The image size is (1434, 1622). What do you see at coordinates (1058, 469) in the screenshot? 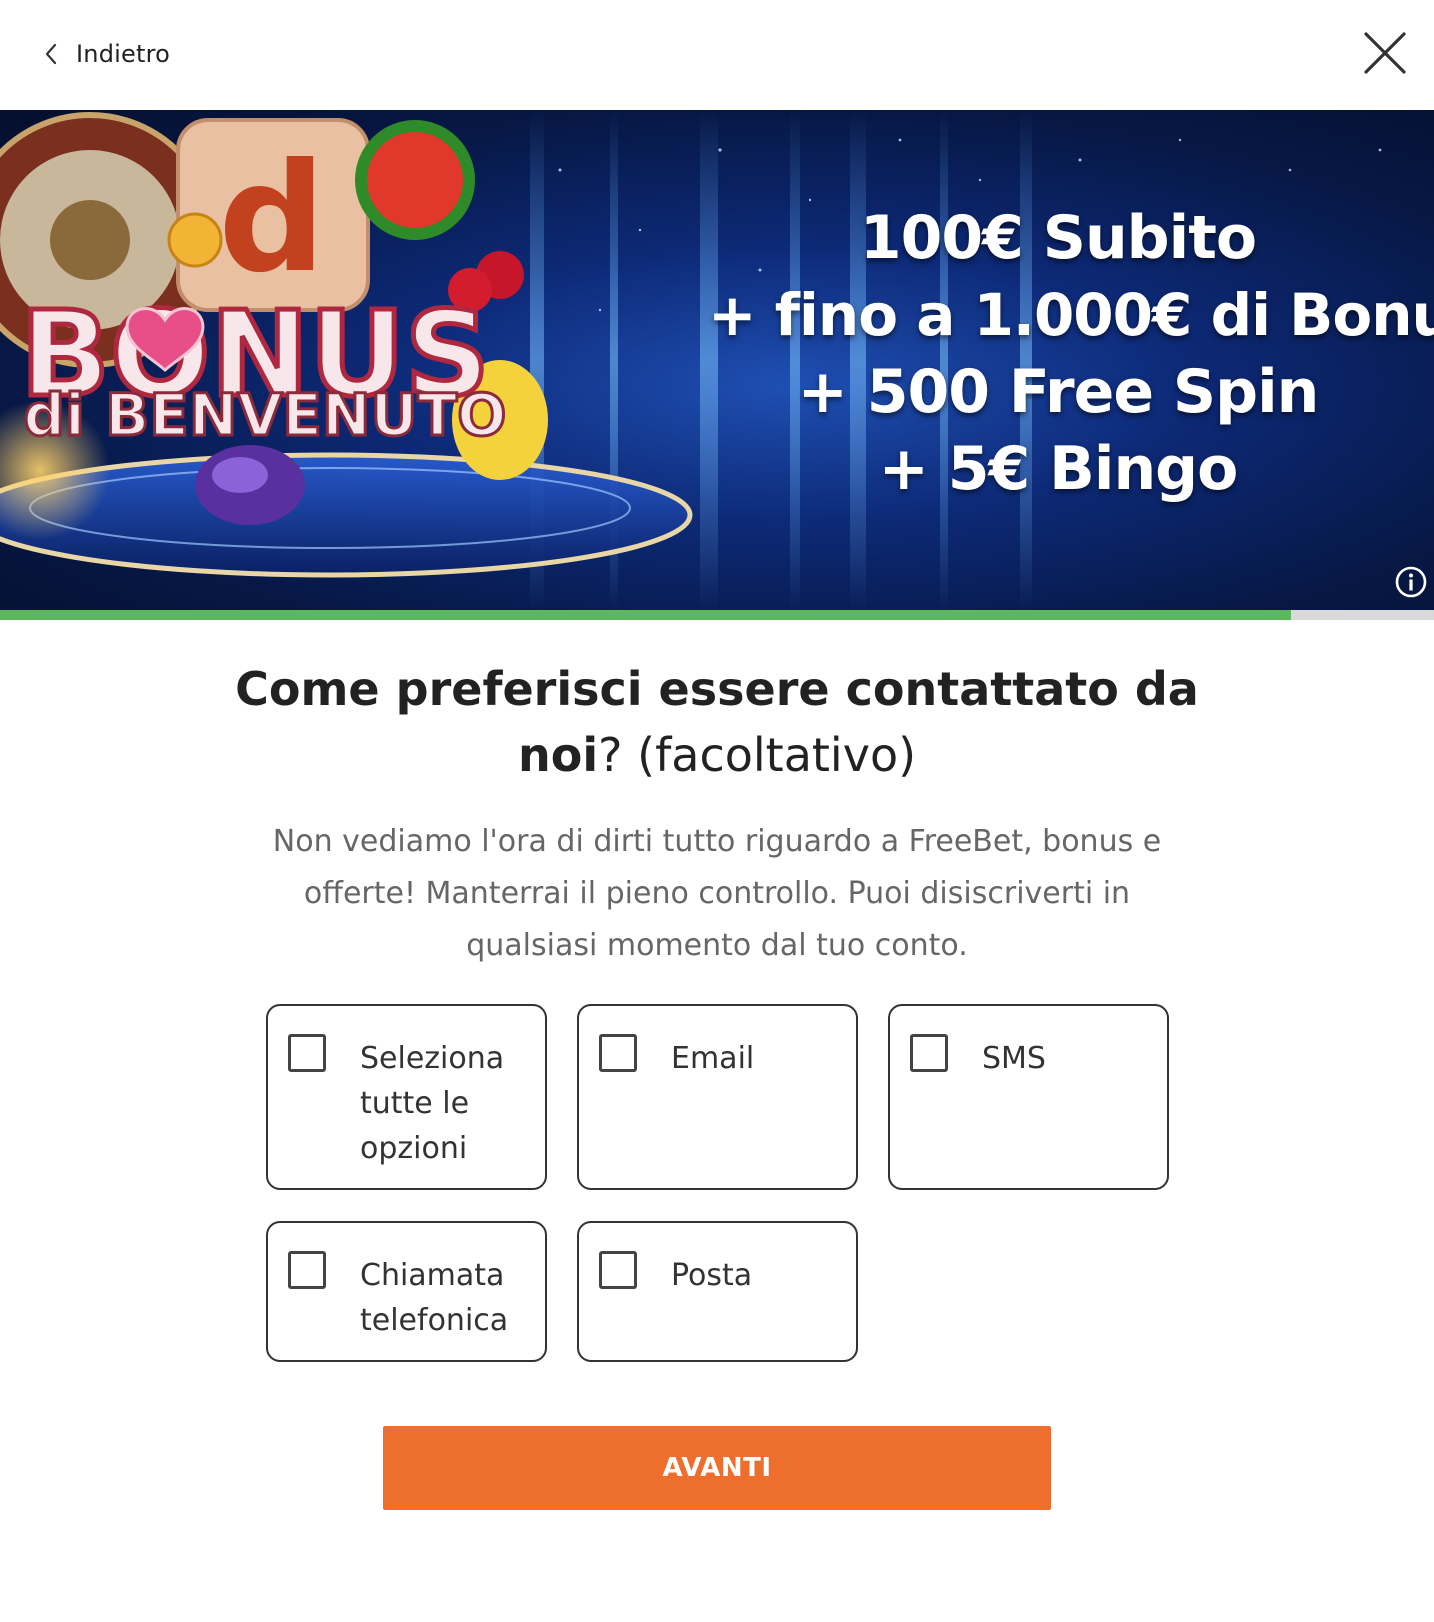
I see `banner-line-4: + 5€ Bingo` at bounding box center [1058, 469].